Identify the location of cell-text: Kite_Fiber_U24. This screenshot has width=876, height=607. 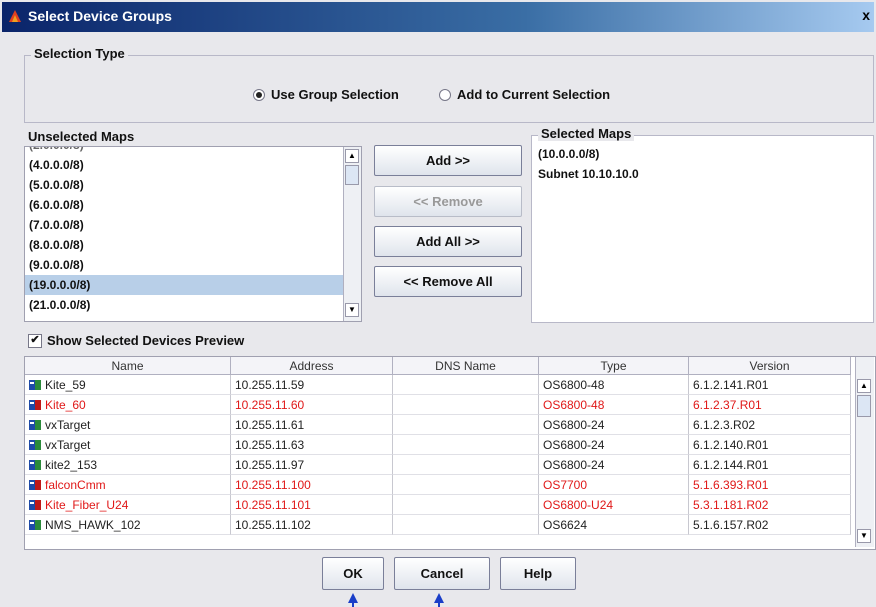
(87, 505).